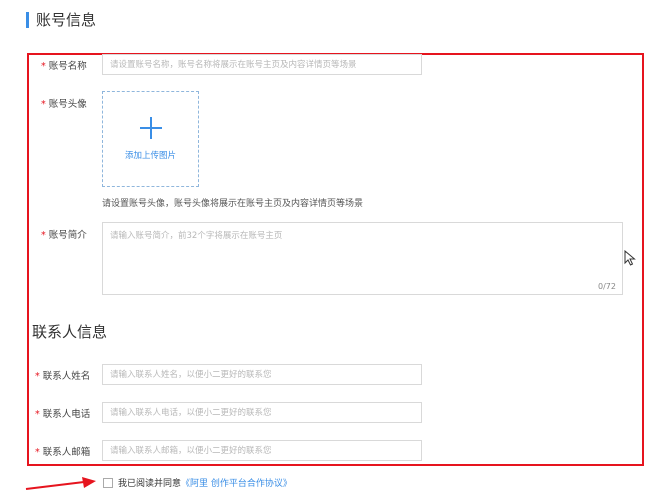 The image size is (653, 494). I want to click on contact-phone-label-text: 联系人电话, so click(66, 414).